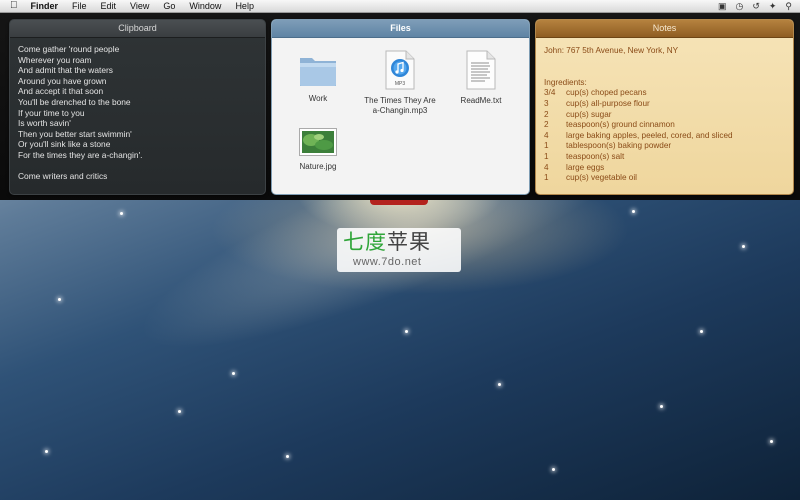 The height and width of the screenshot is (500, 800). What do you see at coordinates (601, 178) in the screenshot?
I see `ingredient-item: cup(s) vegetable oil` at bounding box center [601, 178].